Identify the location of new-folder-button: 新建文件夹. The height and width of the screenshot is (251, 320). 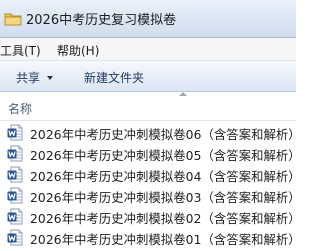
(114, 77).